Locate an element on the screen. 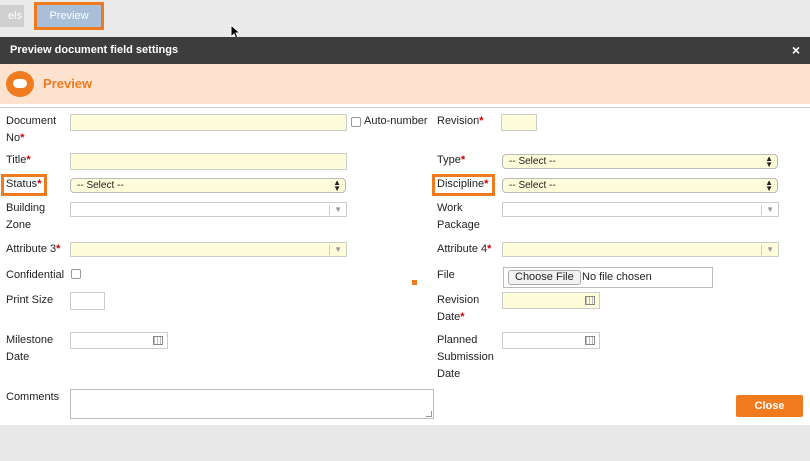 This screenshot has width=810, height=461. attribute3-label: Attribute 3* is located at coordinates (33, 249).